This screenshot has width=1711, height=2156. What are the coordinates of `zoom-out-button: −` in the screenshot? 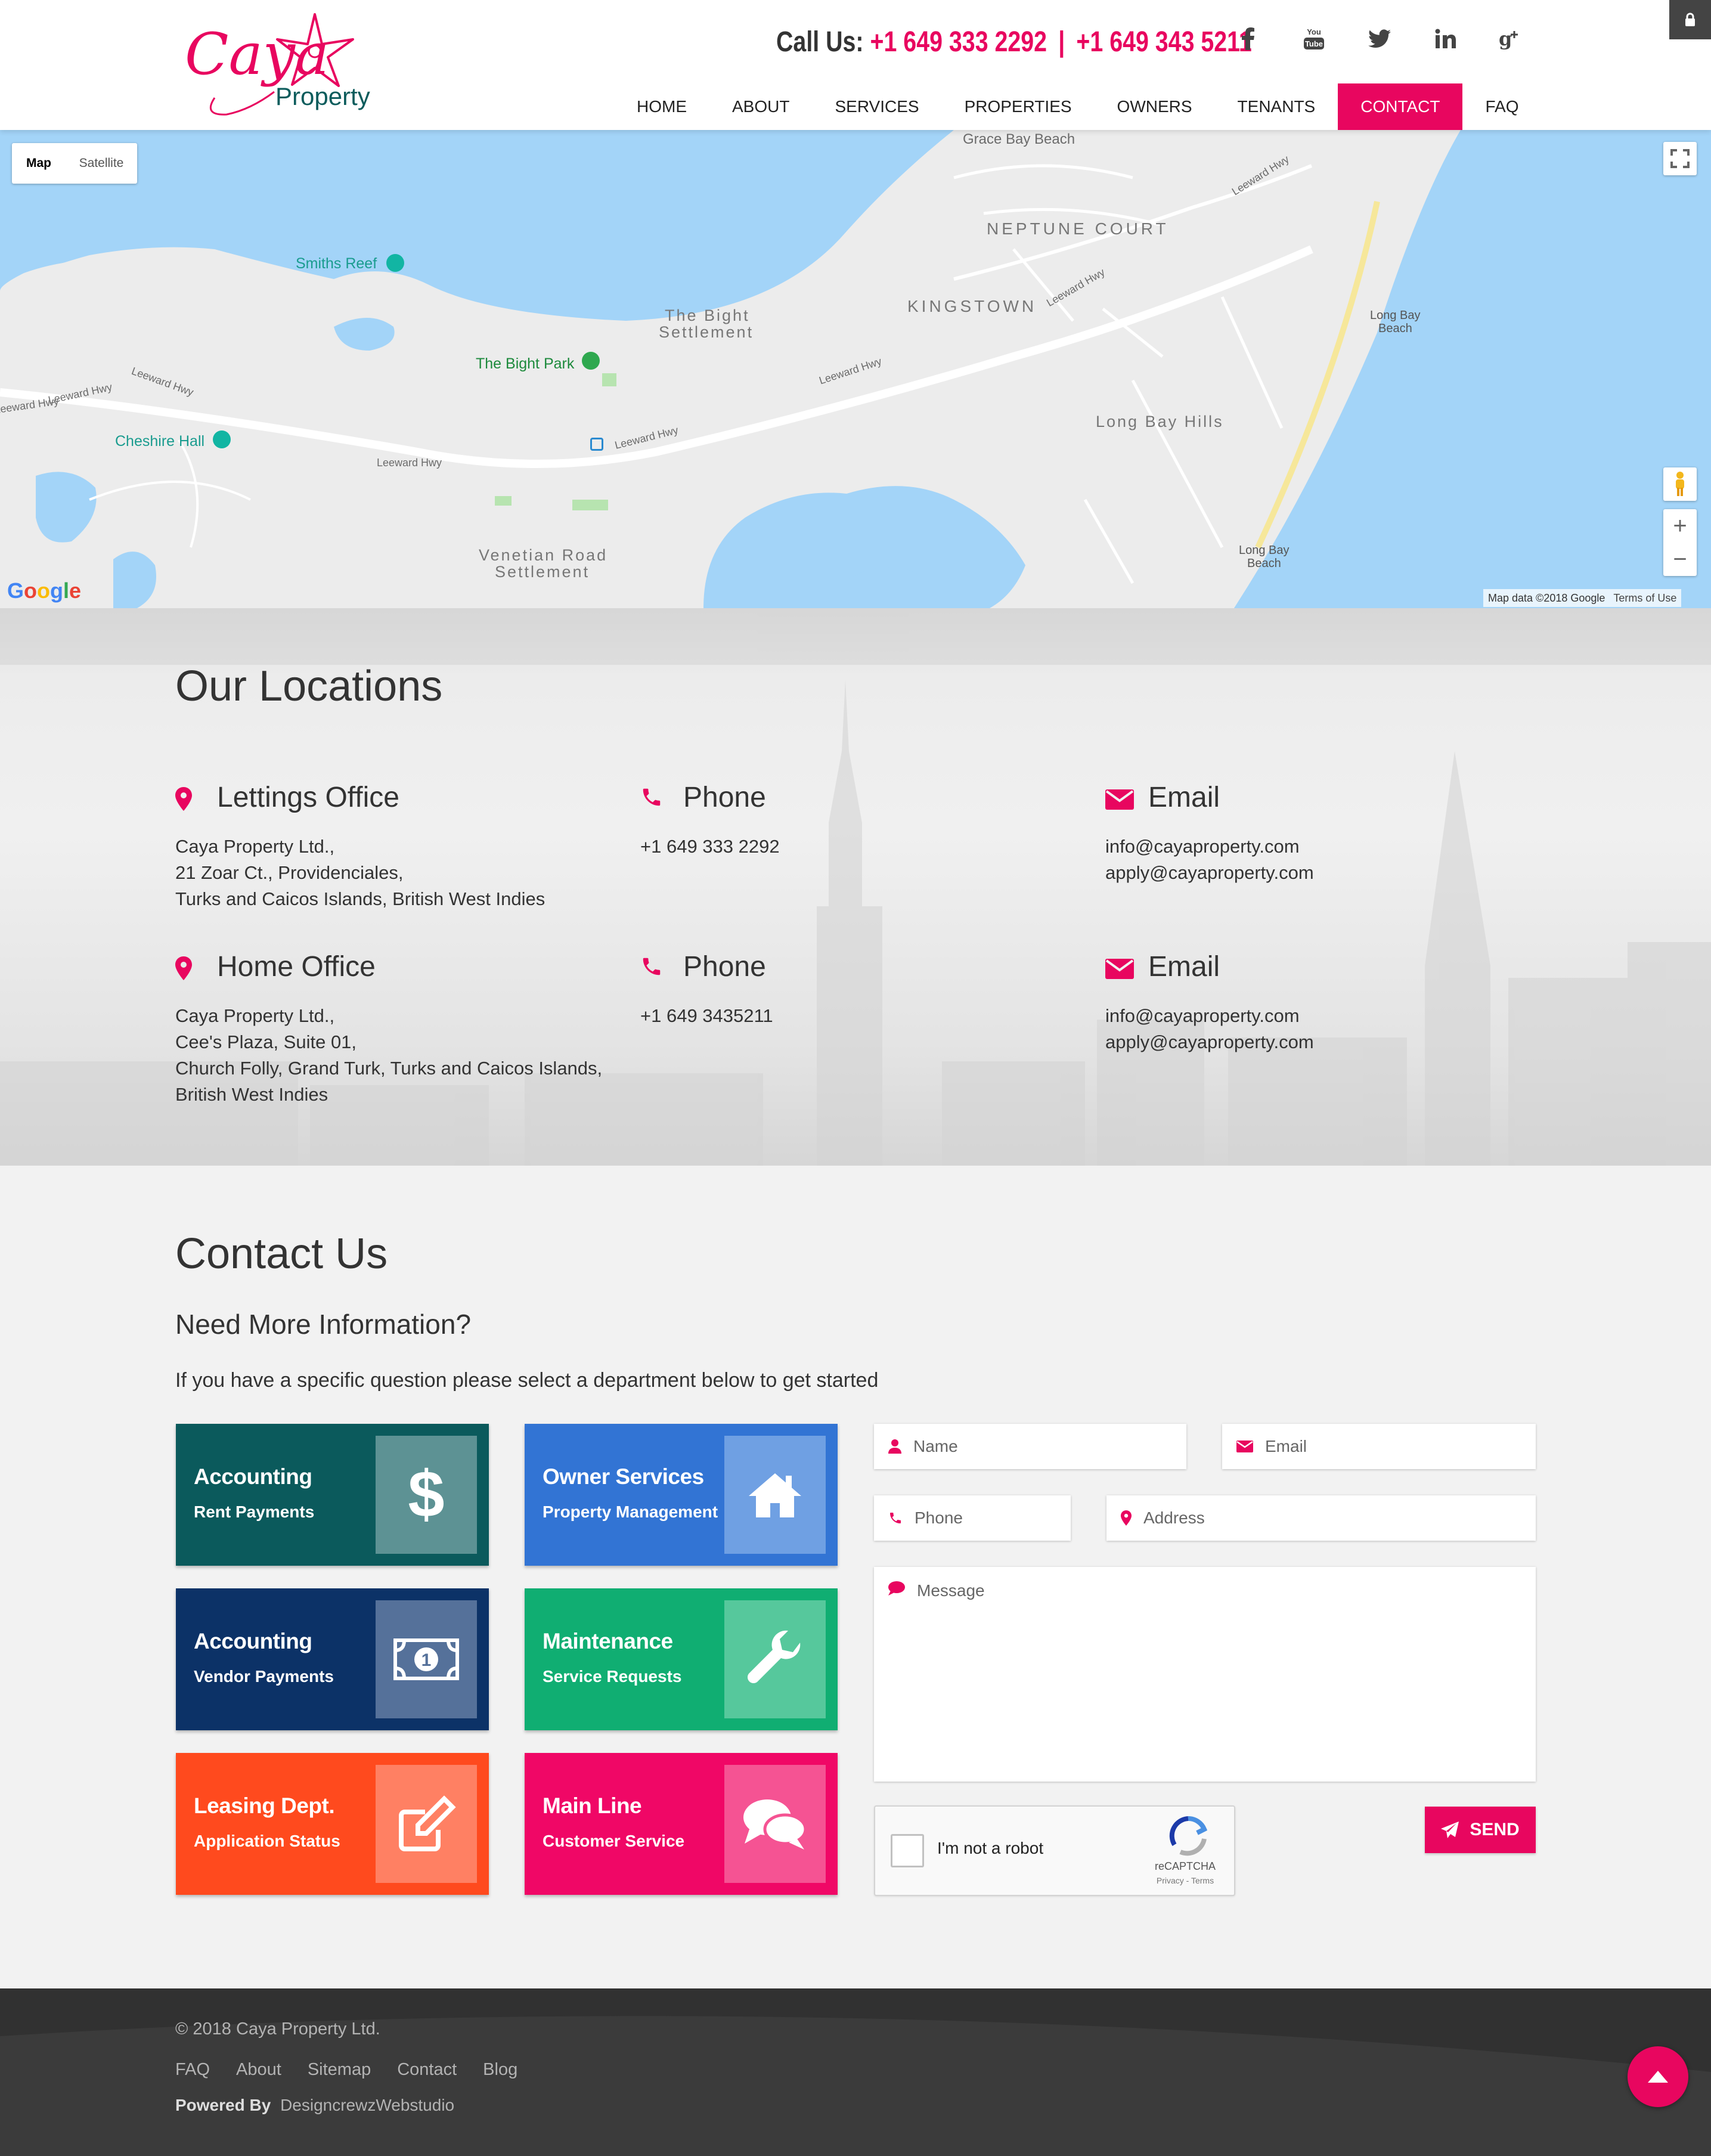 It's located at (1680, 559).